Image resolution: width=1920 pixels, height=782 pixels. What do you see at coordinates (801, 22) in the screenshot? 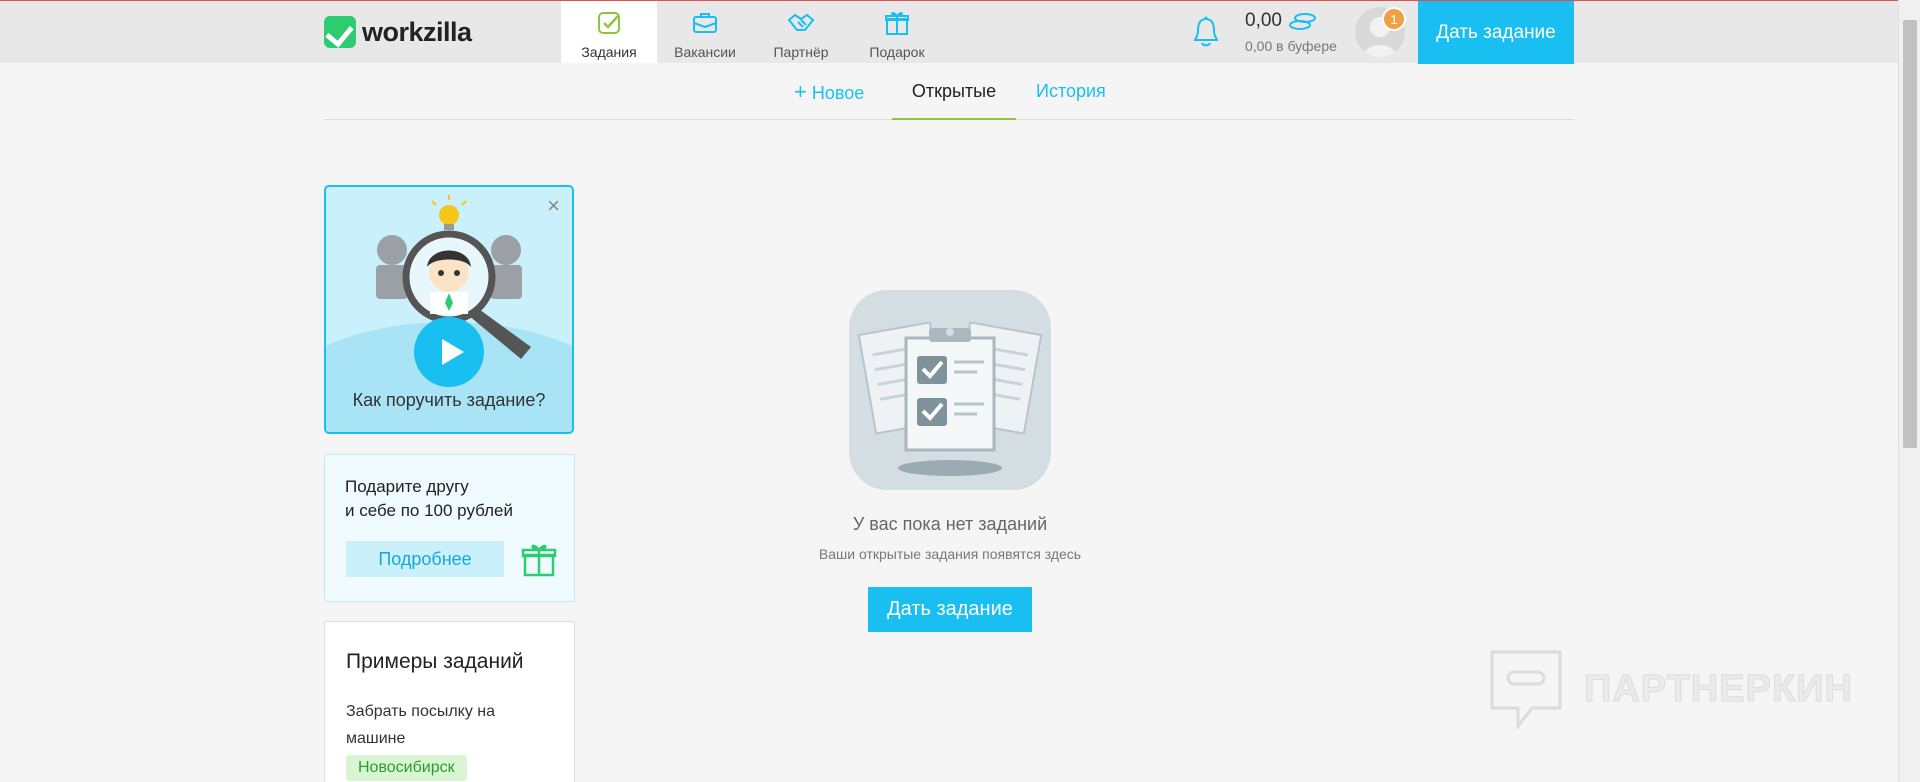
I see `handshake-icon` at bounding box center [801, 22].